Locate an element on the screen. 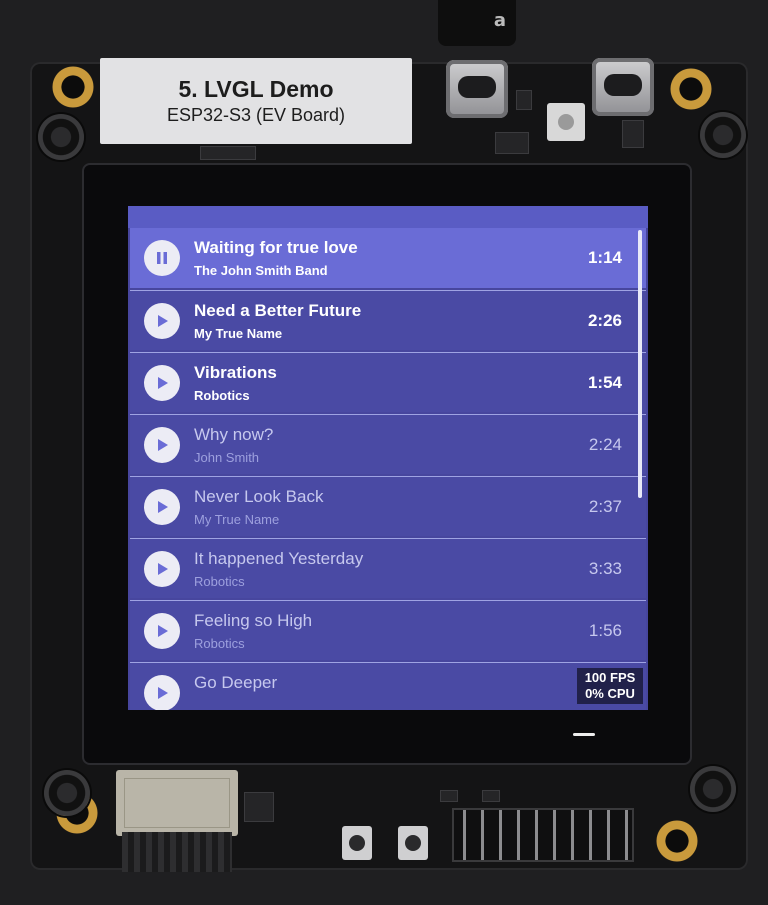 The width and height of the screenshot is (768, 905). usb-cable: a is located at coordinates (477, 23).